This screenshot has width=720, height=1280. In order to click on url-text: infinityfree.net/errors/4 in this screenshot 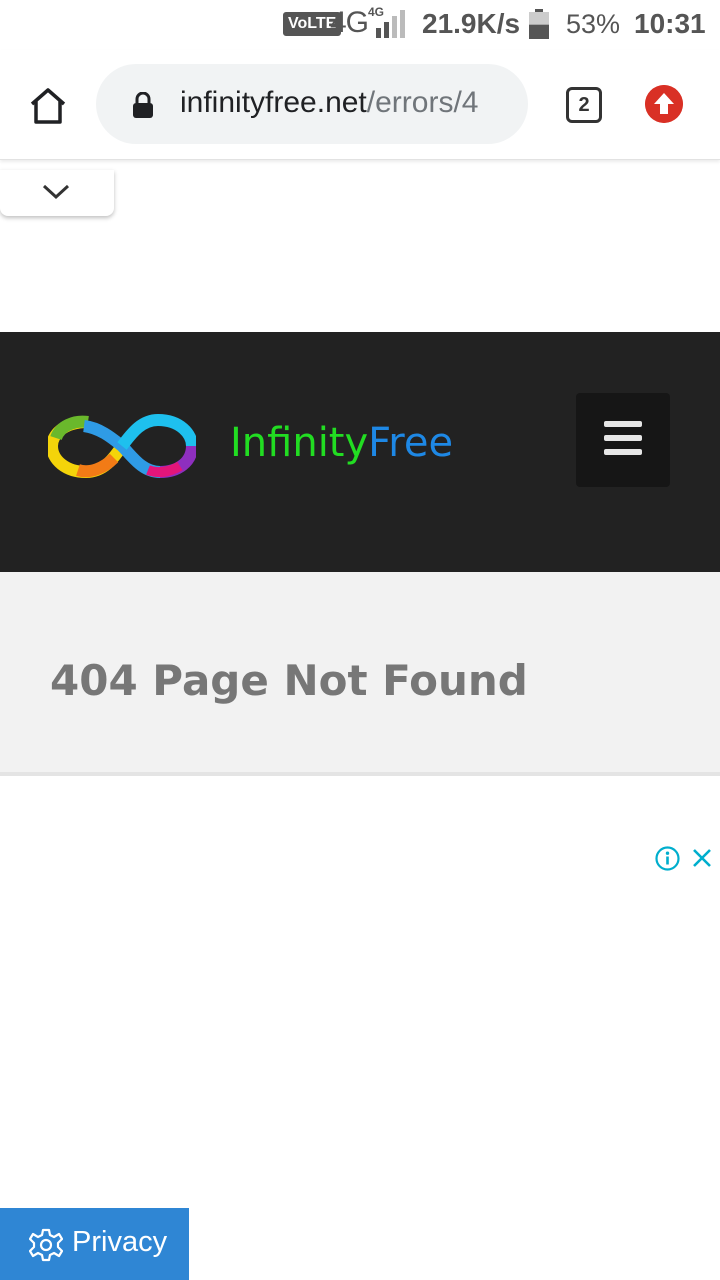, I will do `click(329, 103)`.